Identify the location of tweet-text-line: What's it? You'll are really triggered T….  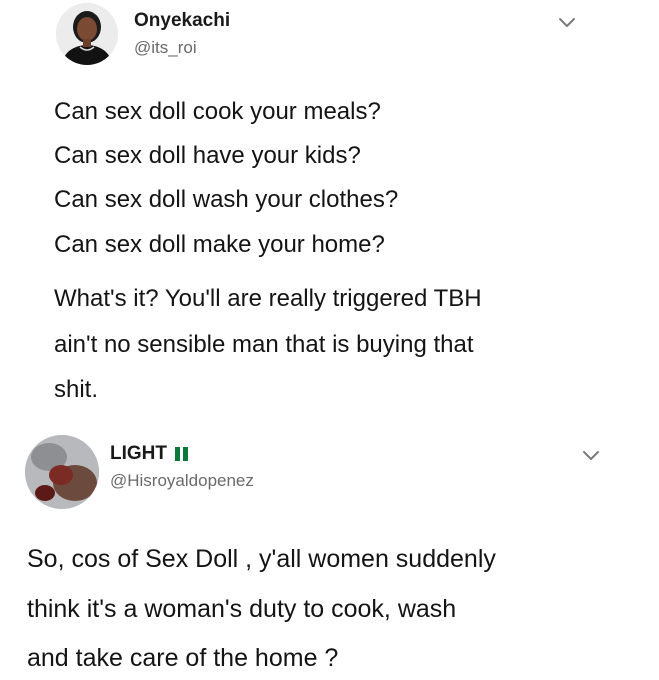
(268, 298).